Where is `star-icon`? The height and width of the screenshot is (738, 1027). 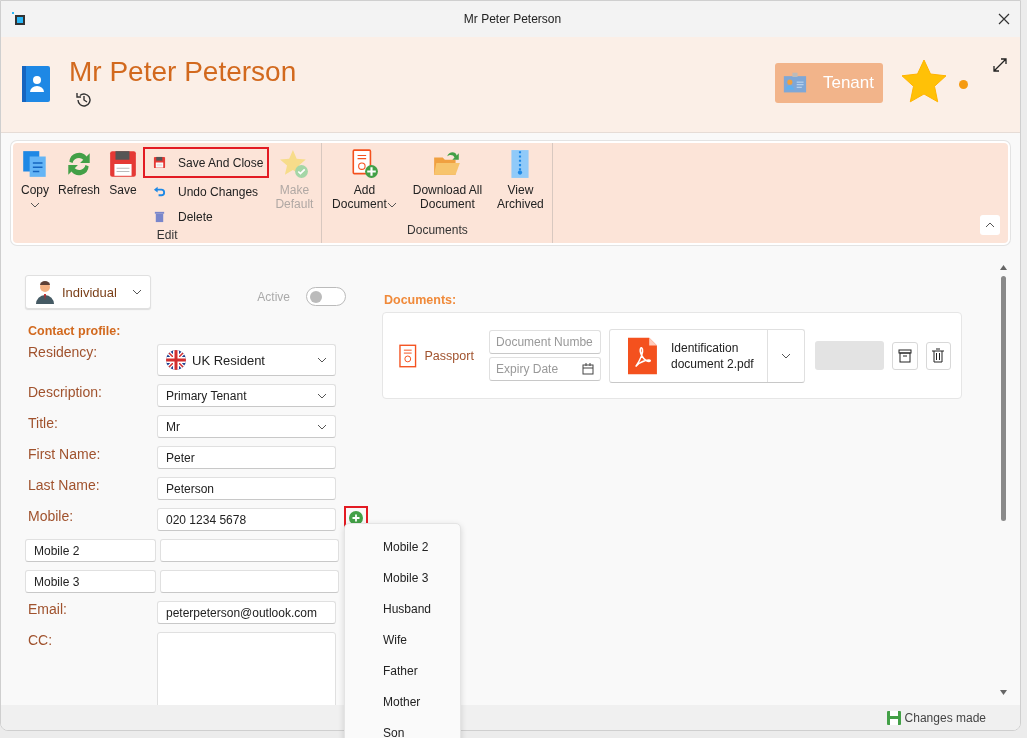 star-icon is located at coordinates (924, 81).